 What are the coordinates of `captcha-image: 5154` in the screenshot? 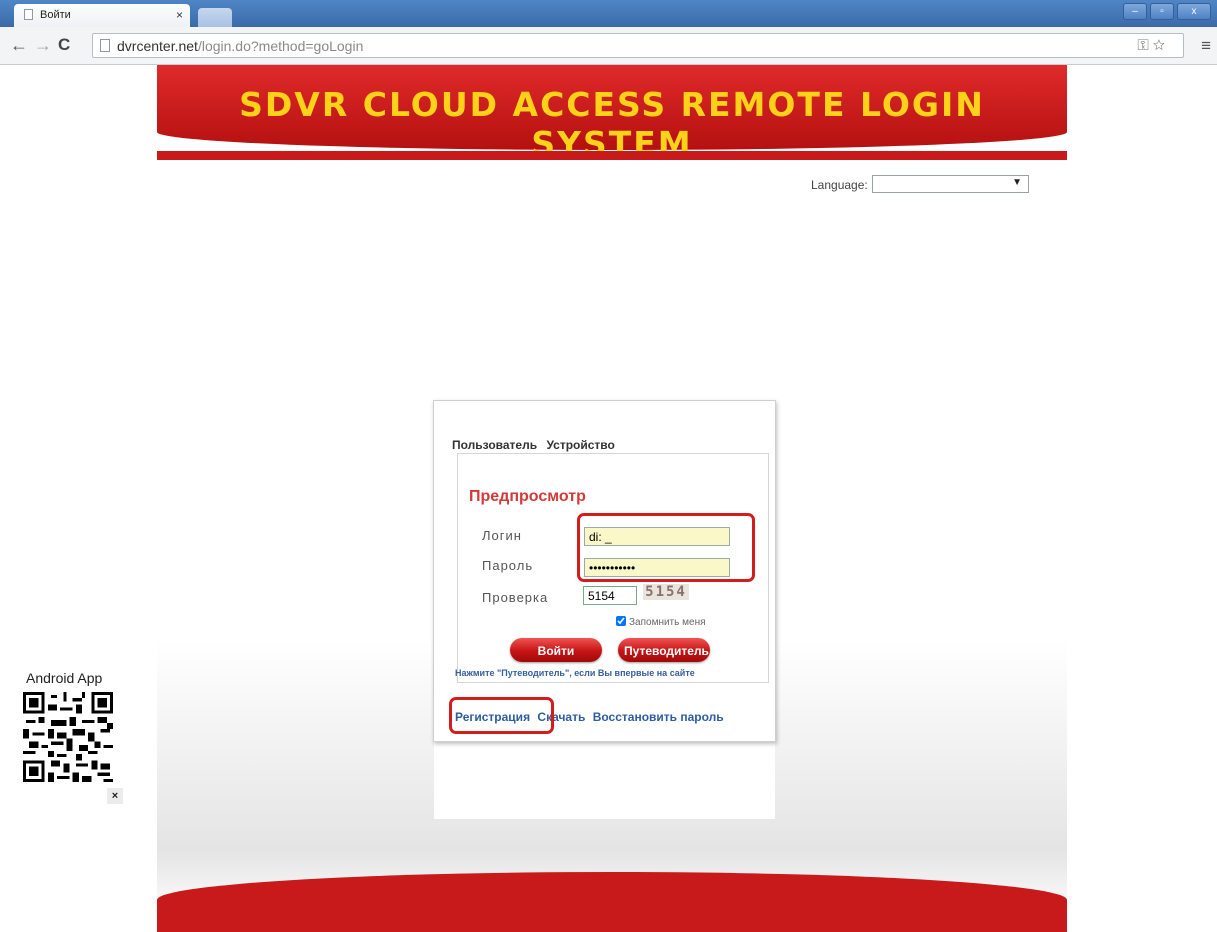 It's located at (666, 592).